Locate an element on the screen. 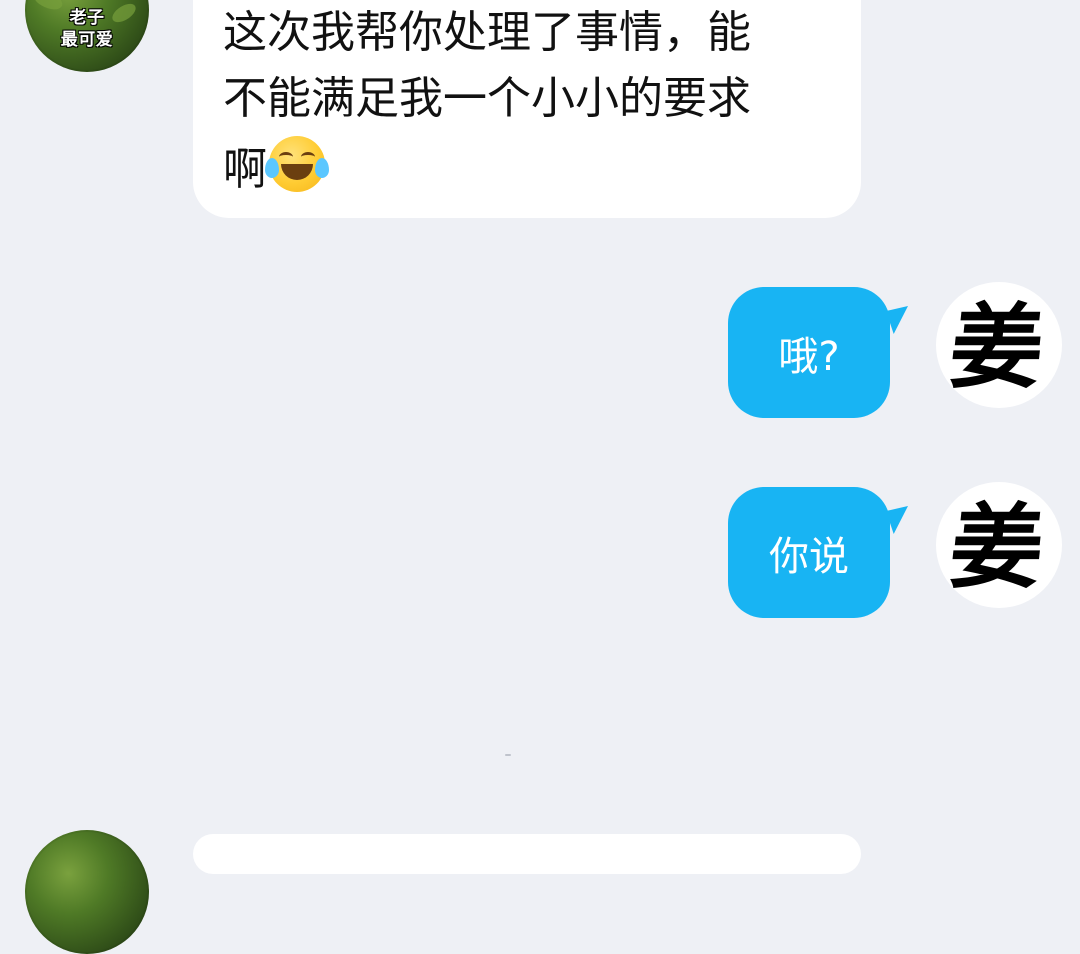 The height and width of the screenshot is (954, 1080). received-message-bubble: 这次我帮你处理了事情，能 不能满足我一个小小的要求 啊 is located at coordinates (527, 109).